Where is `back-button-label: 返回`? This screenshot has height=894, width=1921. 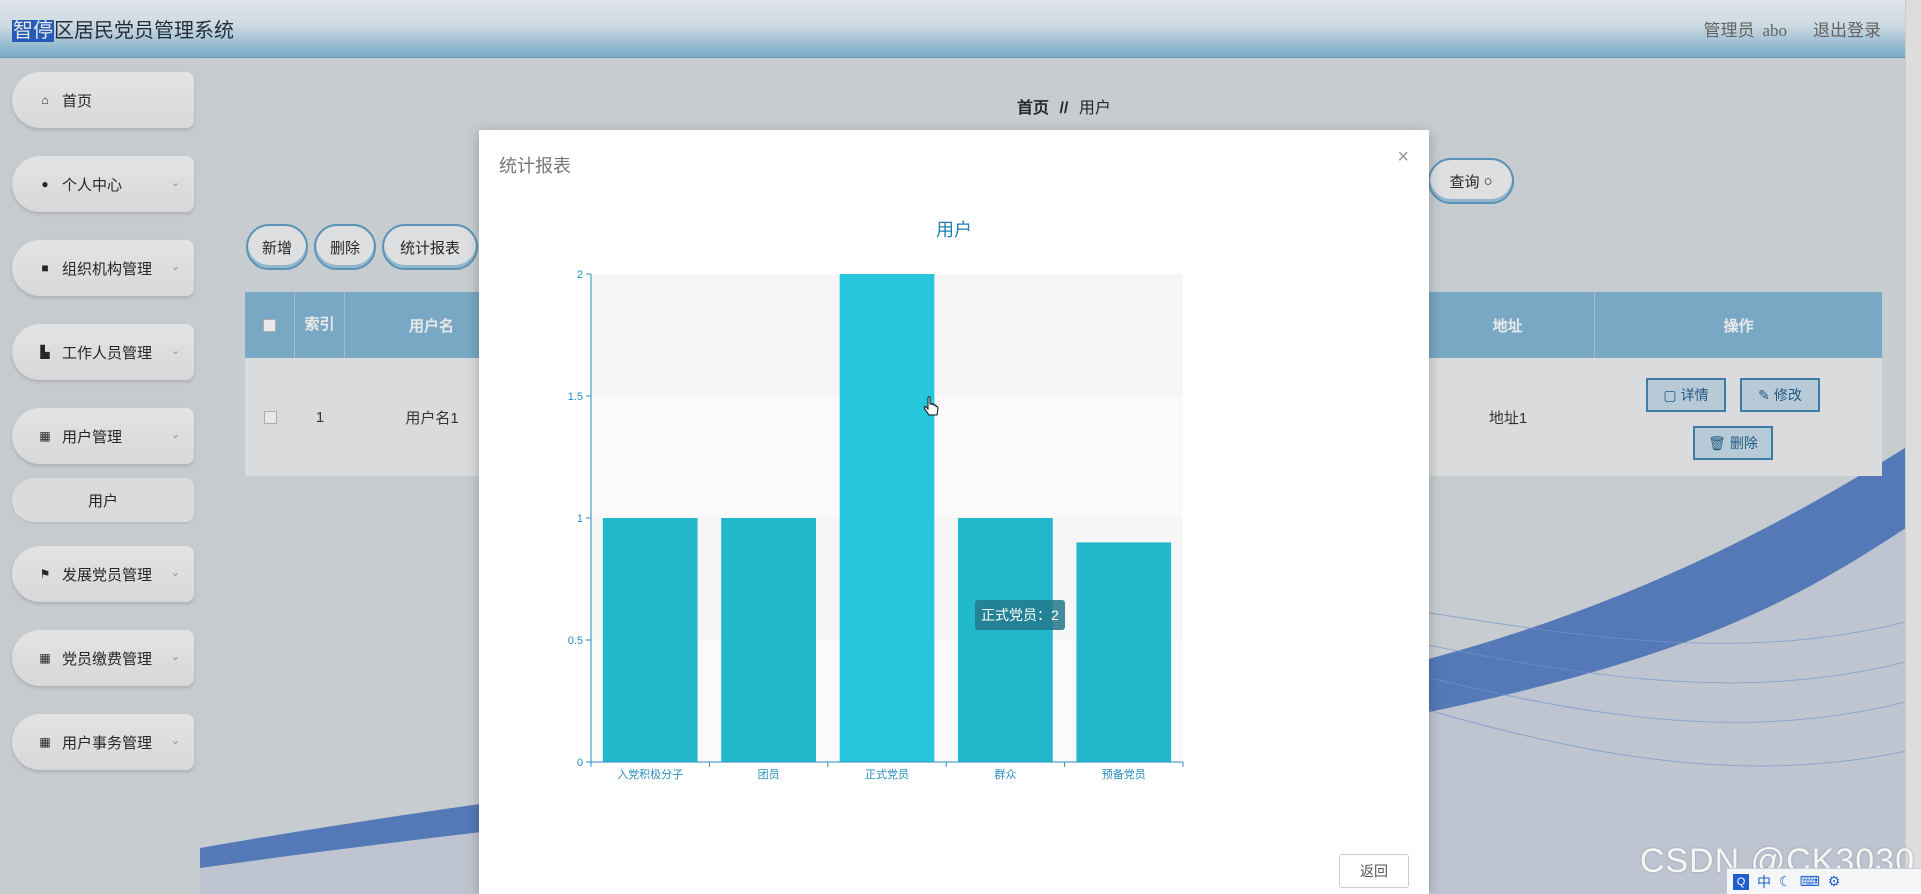 back-button-label: 返回 is located at coordinates (1374, 871).